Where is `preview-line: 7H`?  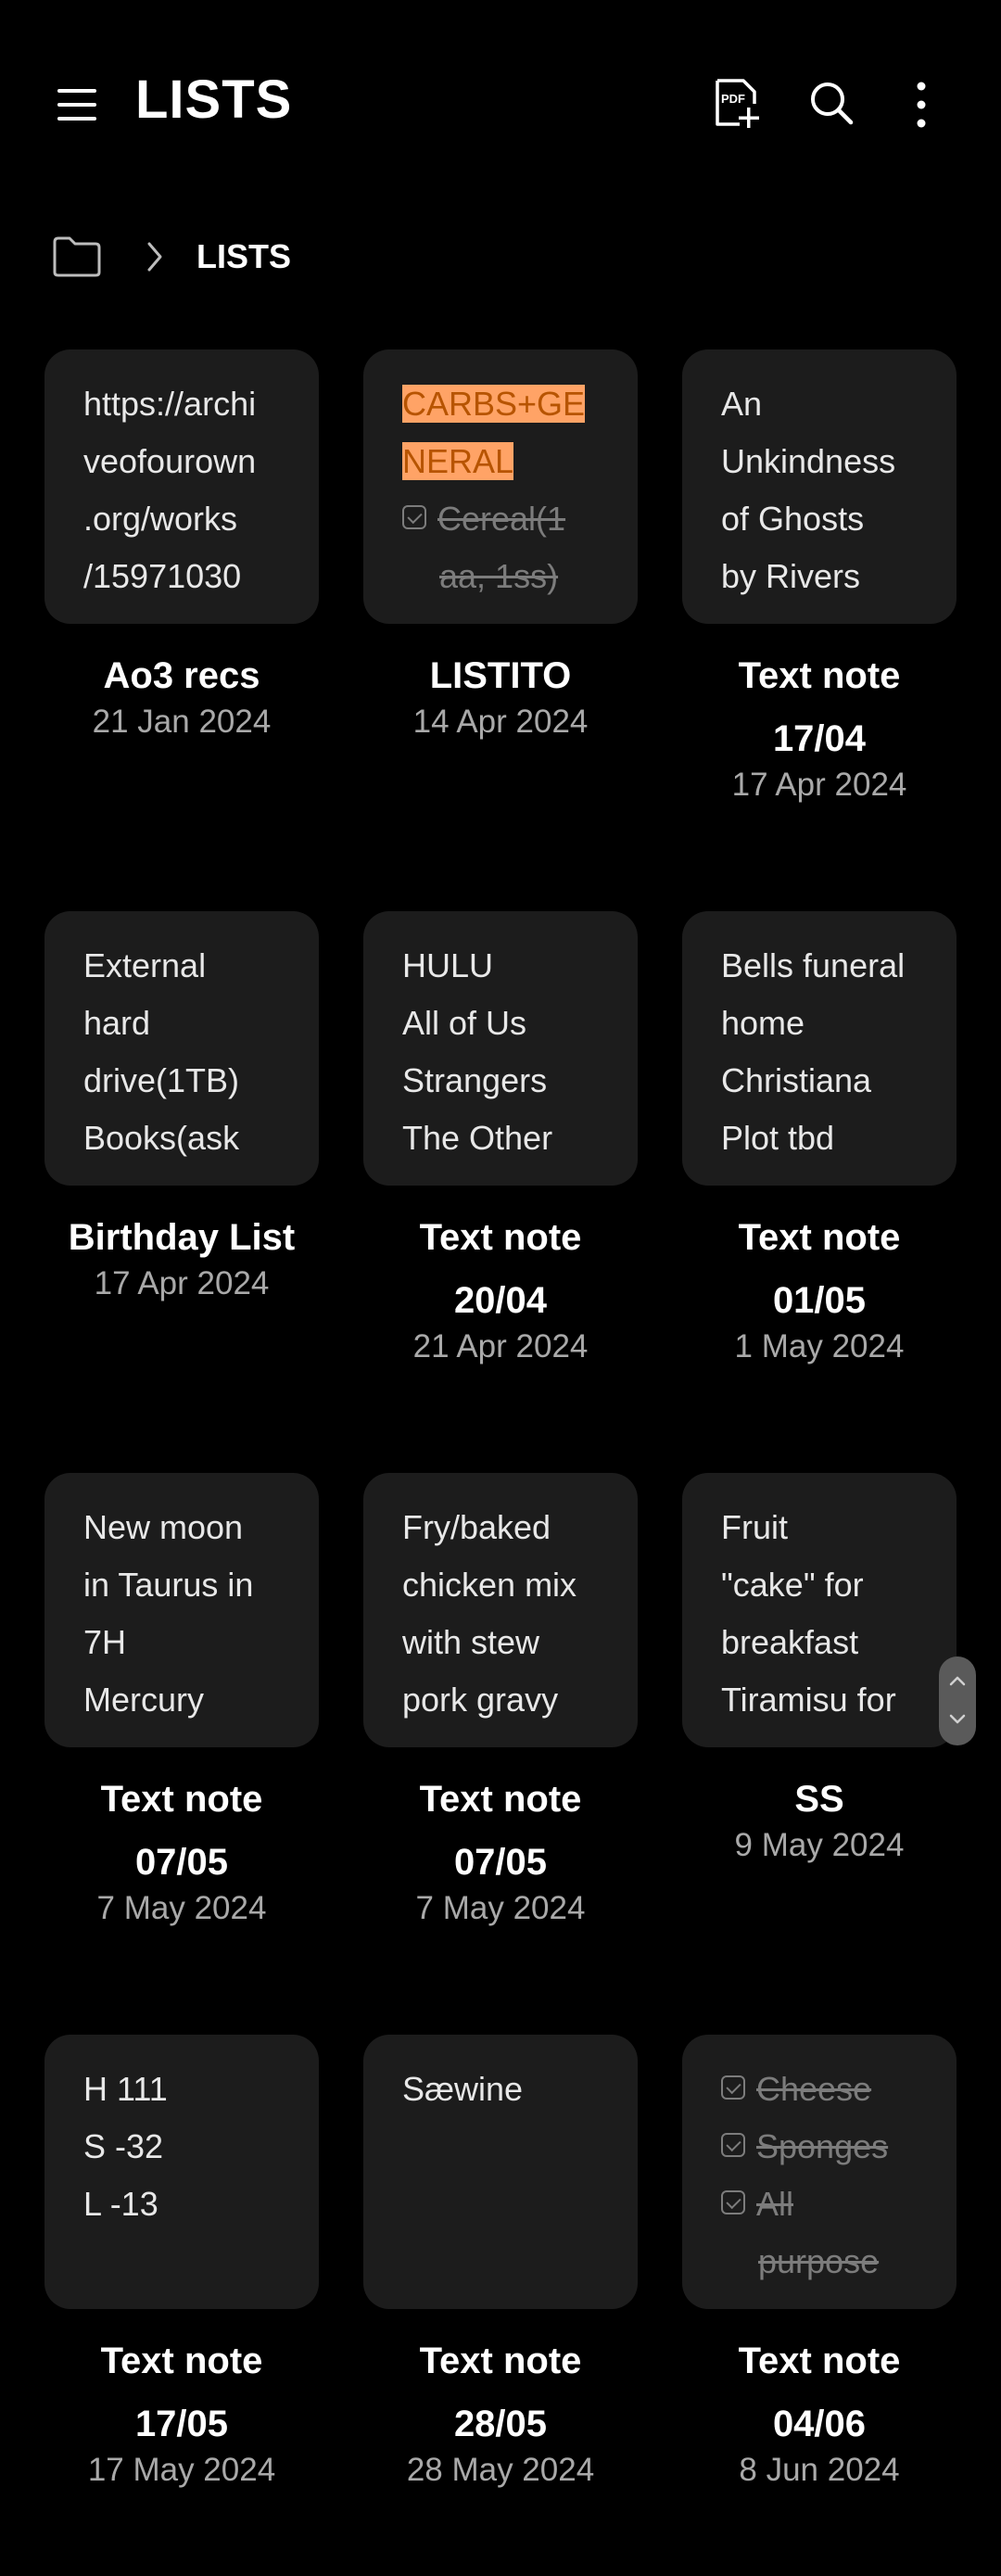
preview-line: 7H is located at coordinates (105, 1642).